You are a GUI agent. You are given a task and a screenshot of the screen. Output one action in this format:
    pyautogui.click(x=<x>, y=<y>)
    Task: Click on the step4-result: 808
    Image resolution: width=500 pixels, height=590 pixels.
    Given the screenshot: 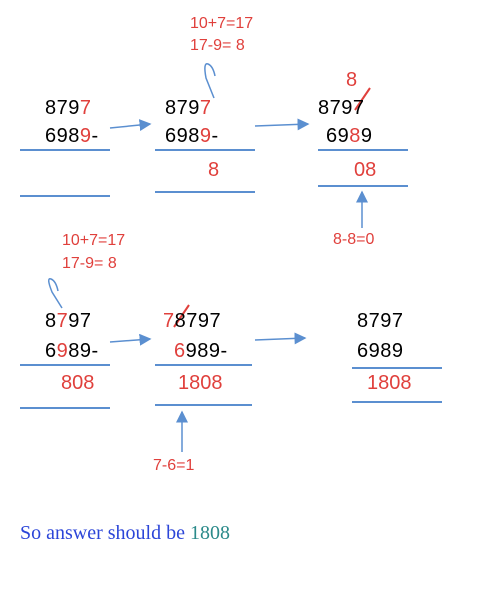 What is the action you would take?
    pyautogui.click(x=78, y=383)
    